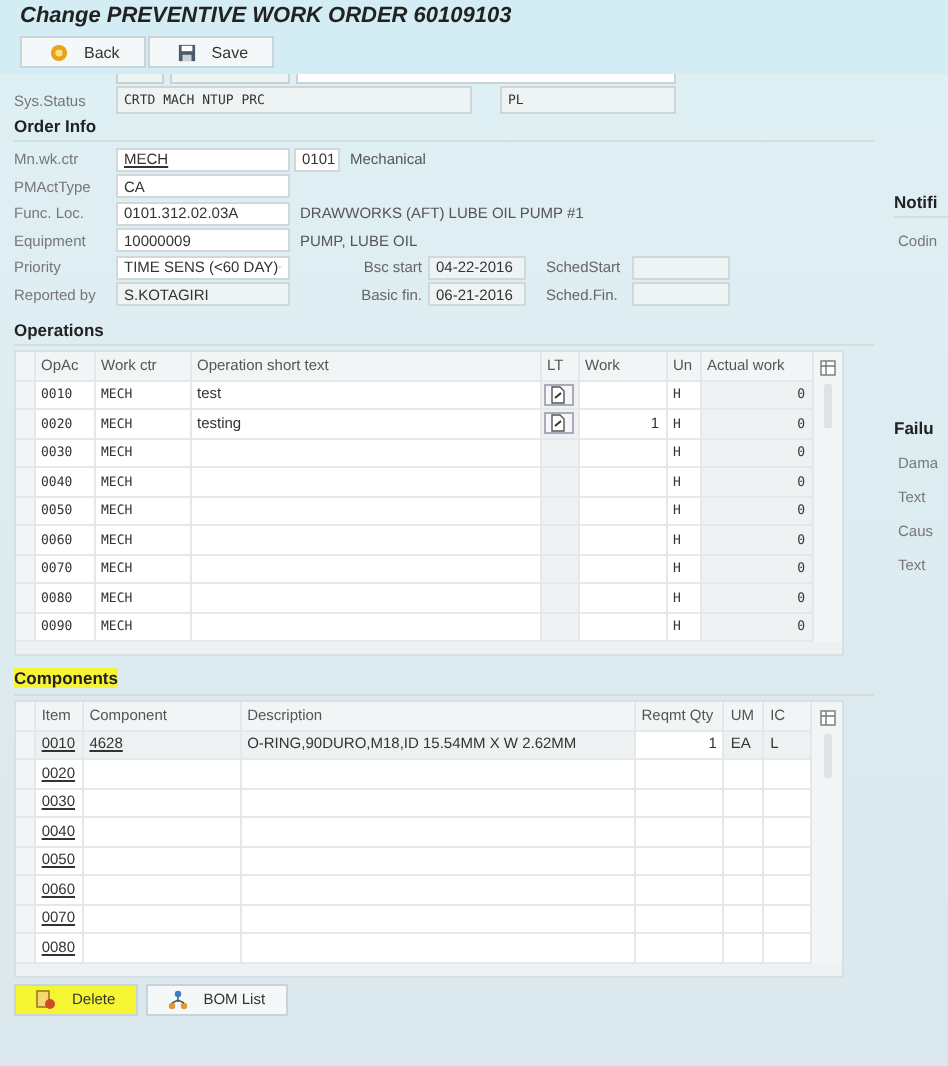  What do you see at coordinates (59, 52) in the screenshot?
I see `circle-icon` at bounding box center [59, 52].